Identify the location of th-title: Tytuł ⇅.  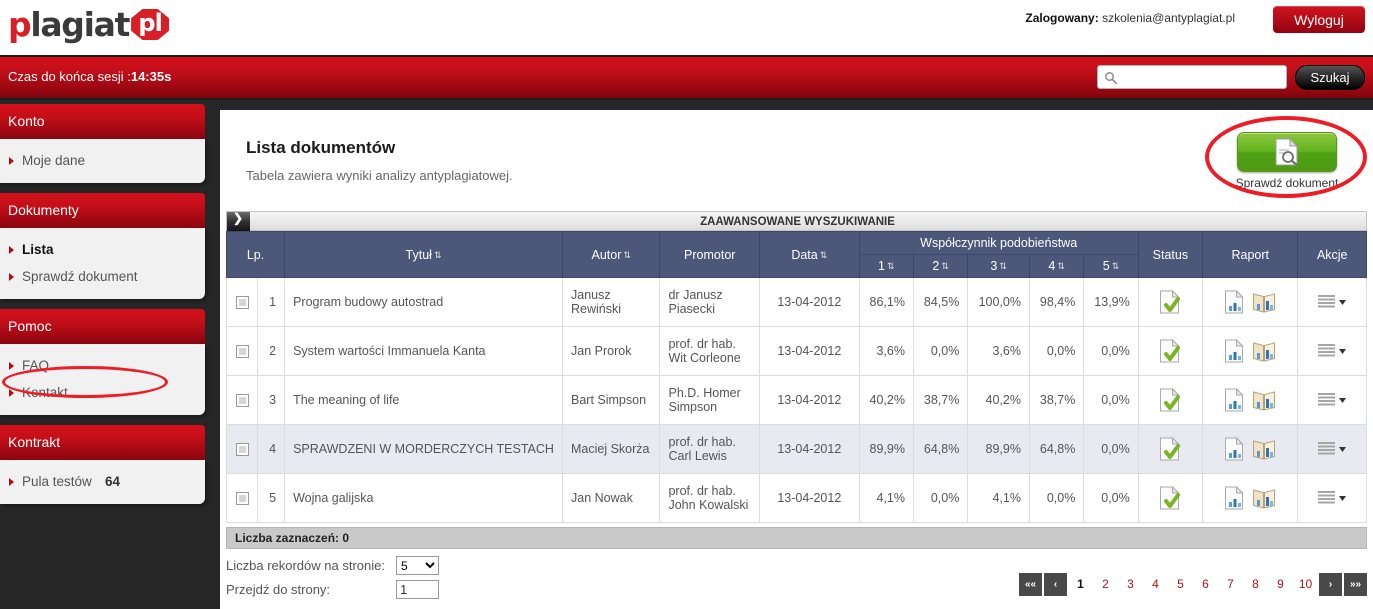
(423, 254).